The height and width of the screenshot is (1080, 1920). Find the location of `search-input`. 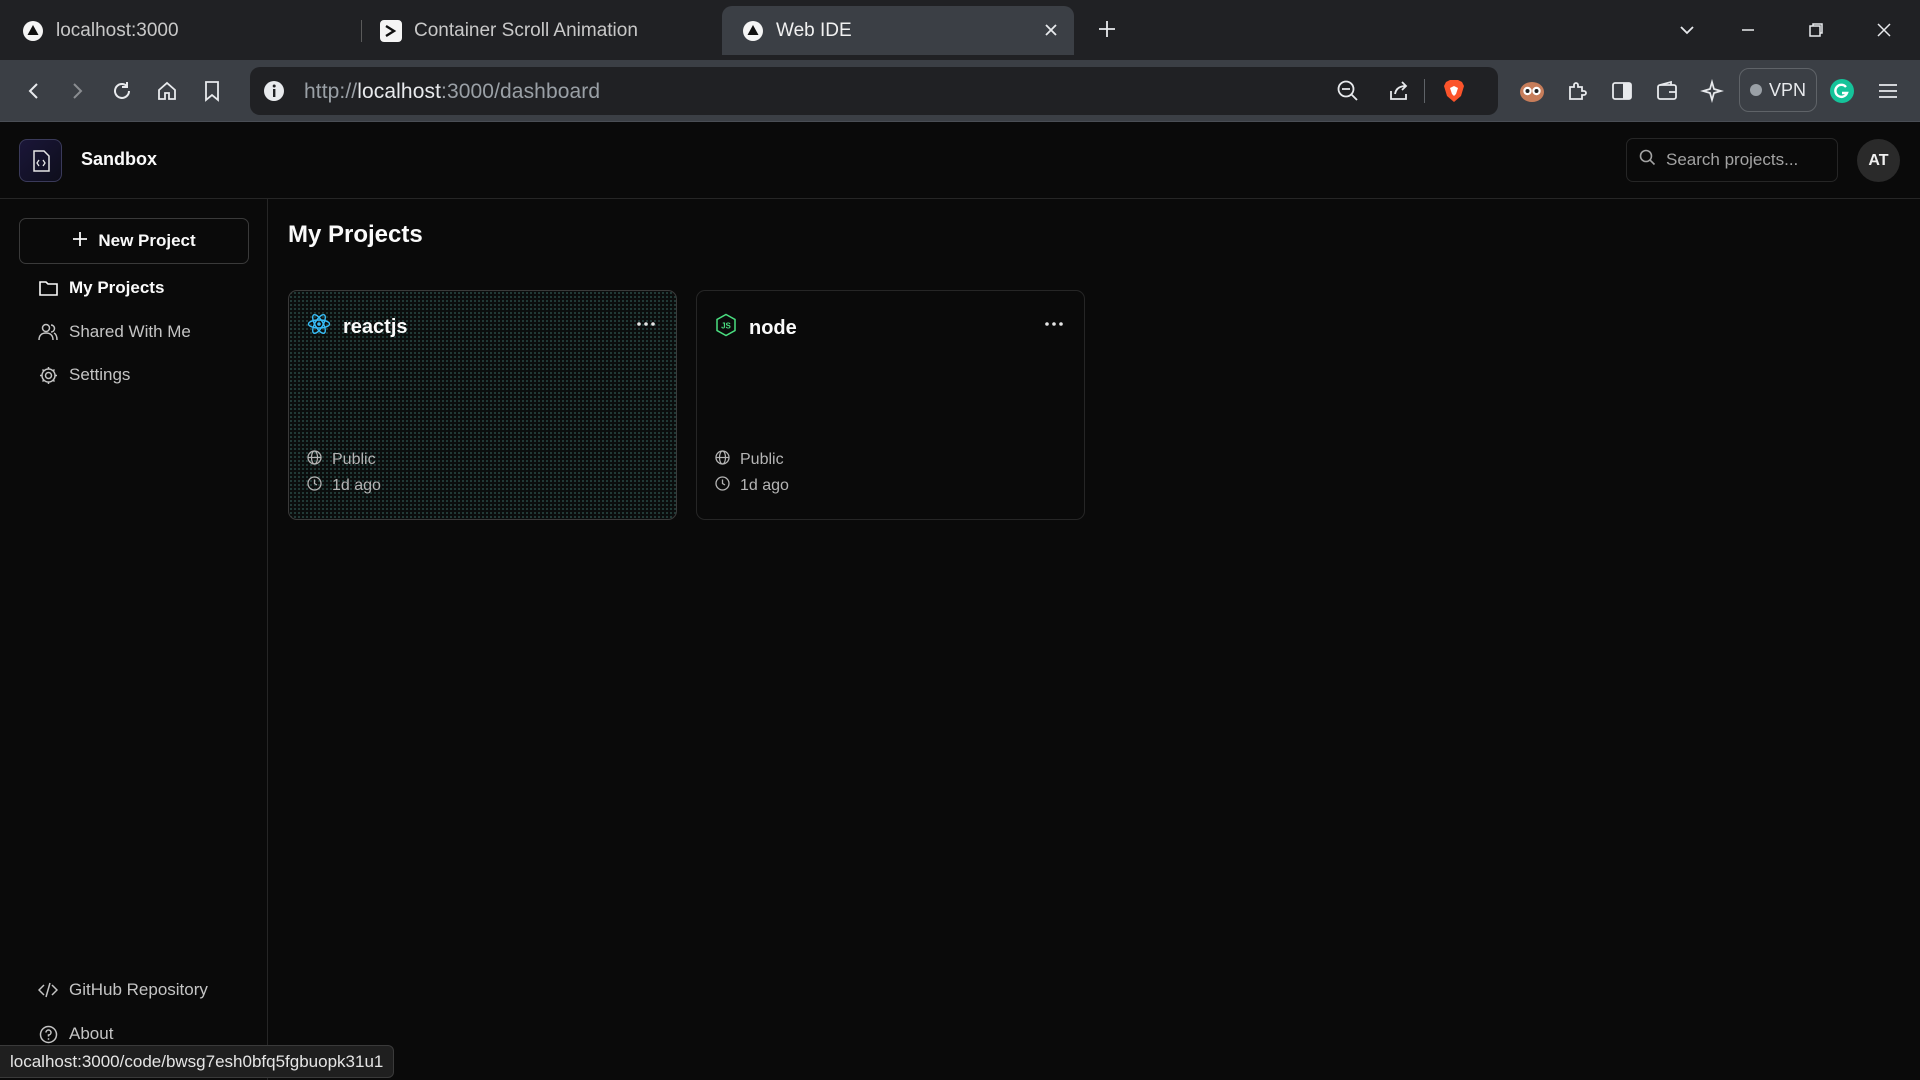

search-input is located at coordinates (1746, 160).